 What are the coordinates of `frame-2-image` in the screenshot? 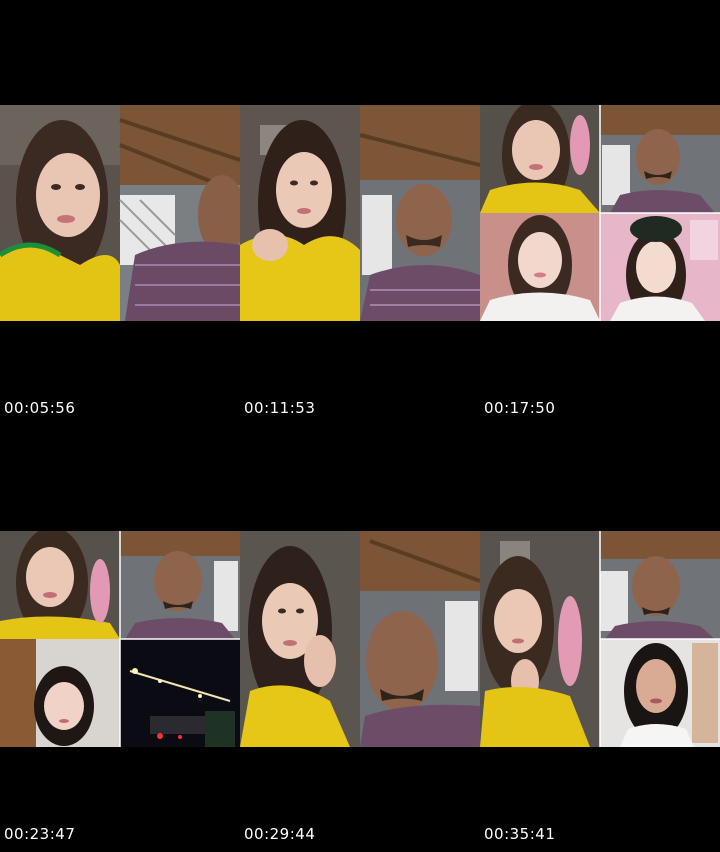 It's located at (360, 213).